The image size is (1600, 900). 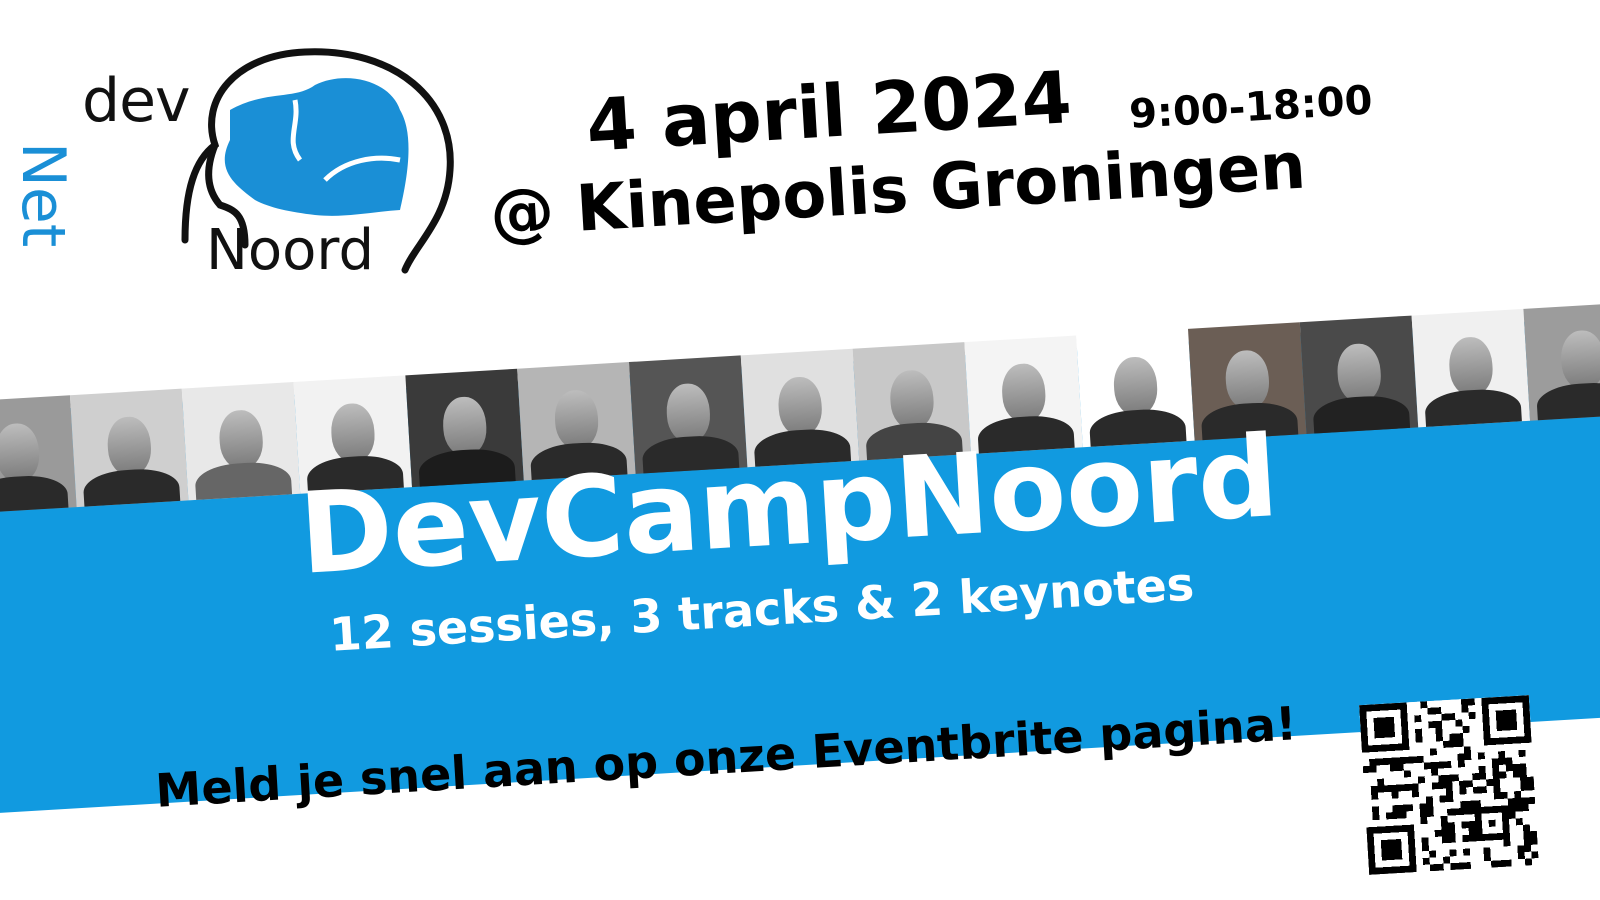 I want to click on logo-dev-text: dev, so click(x=136, y=101).